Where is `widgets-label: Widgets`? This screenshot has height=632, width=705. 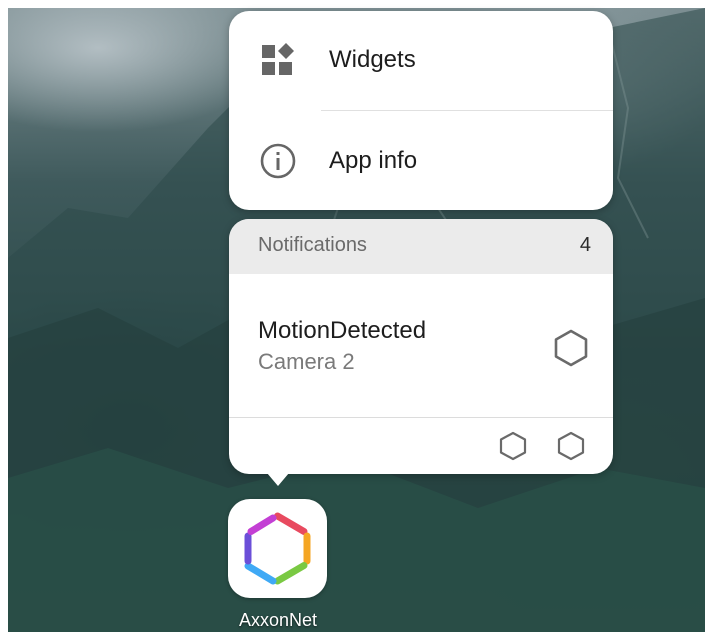
widgets-label: Widgets is located at coordinates (372, 59).